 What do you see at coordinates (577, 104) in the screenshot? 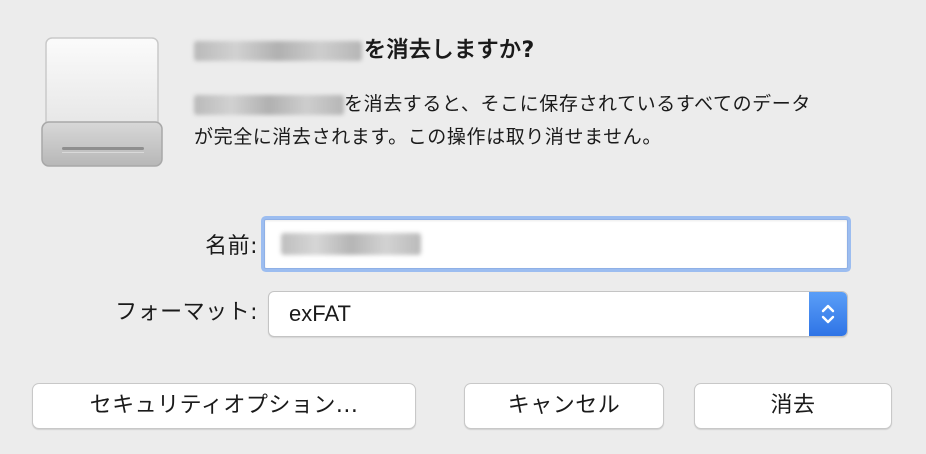
I see `message-text-1: を消去すると、そこに保存されているすべてのデータ` at bounding box center [577, 104].